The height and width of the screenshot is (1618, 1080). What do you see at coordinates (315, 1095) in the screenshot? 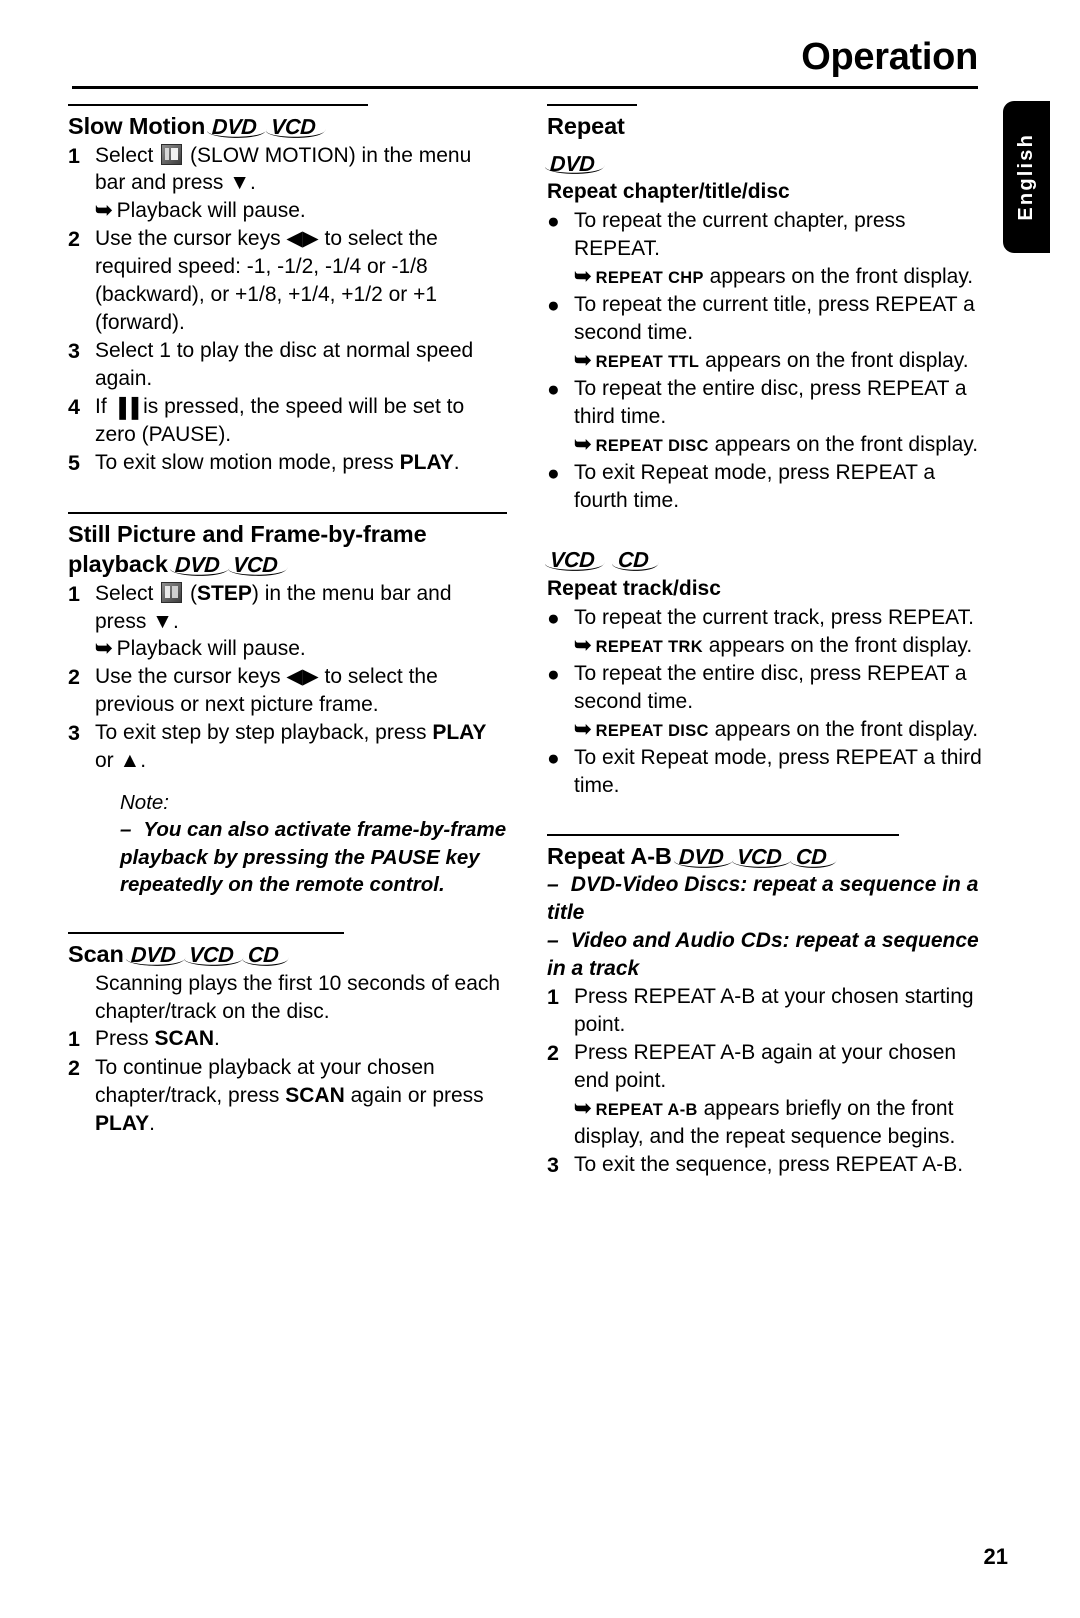
I see `key-label: SCAN` at bounding box center [315, 1095].